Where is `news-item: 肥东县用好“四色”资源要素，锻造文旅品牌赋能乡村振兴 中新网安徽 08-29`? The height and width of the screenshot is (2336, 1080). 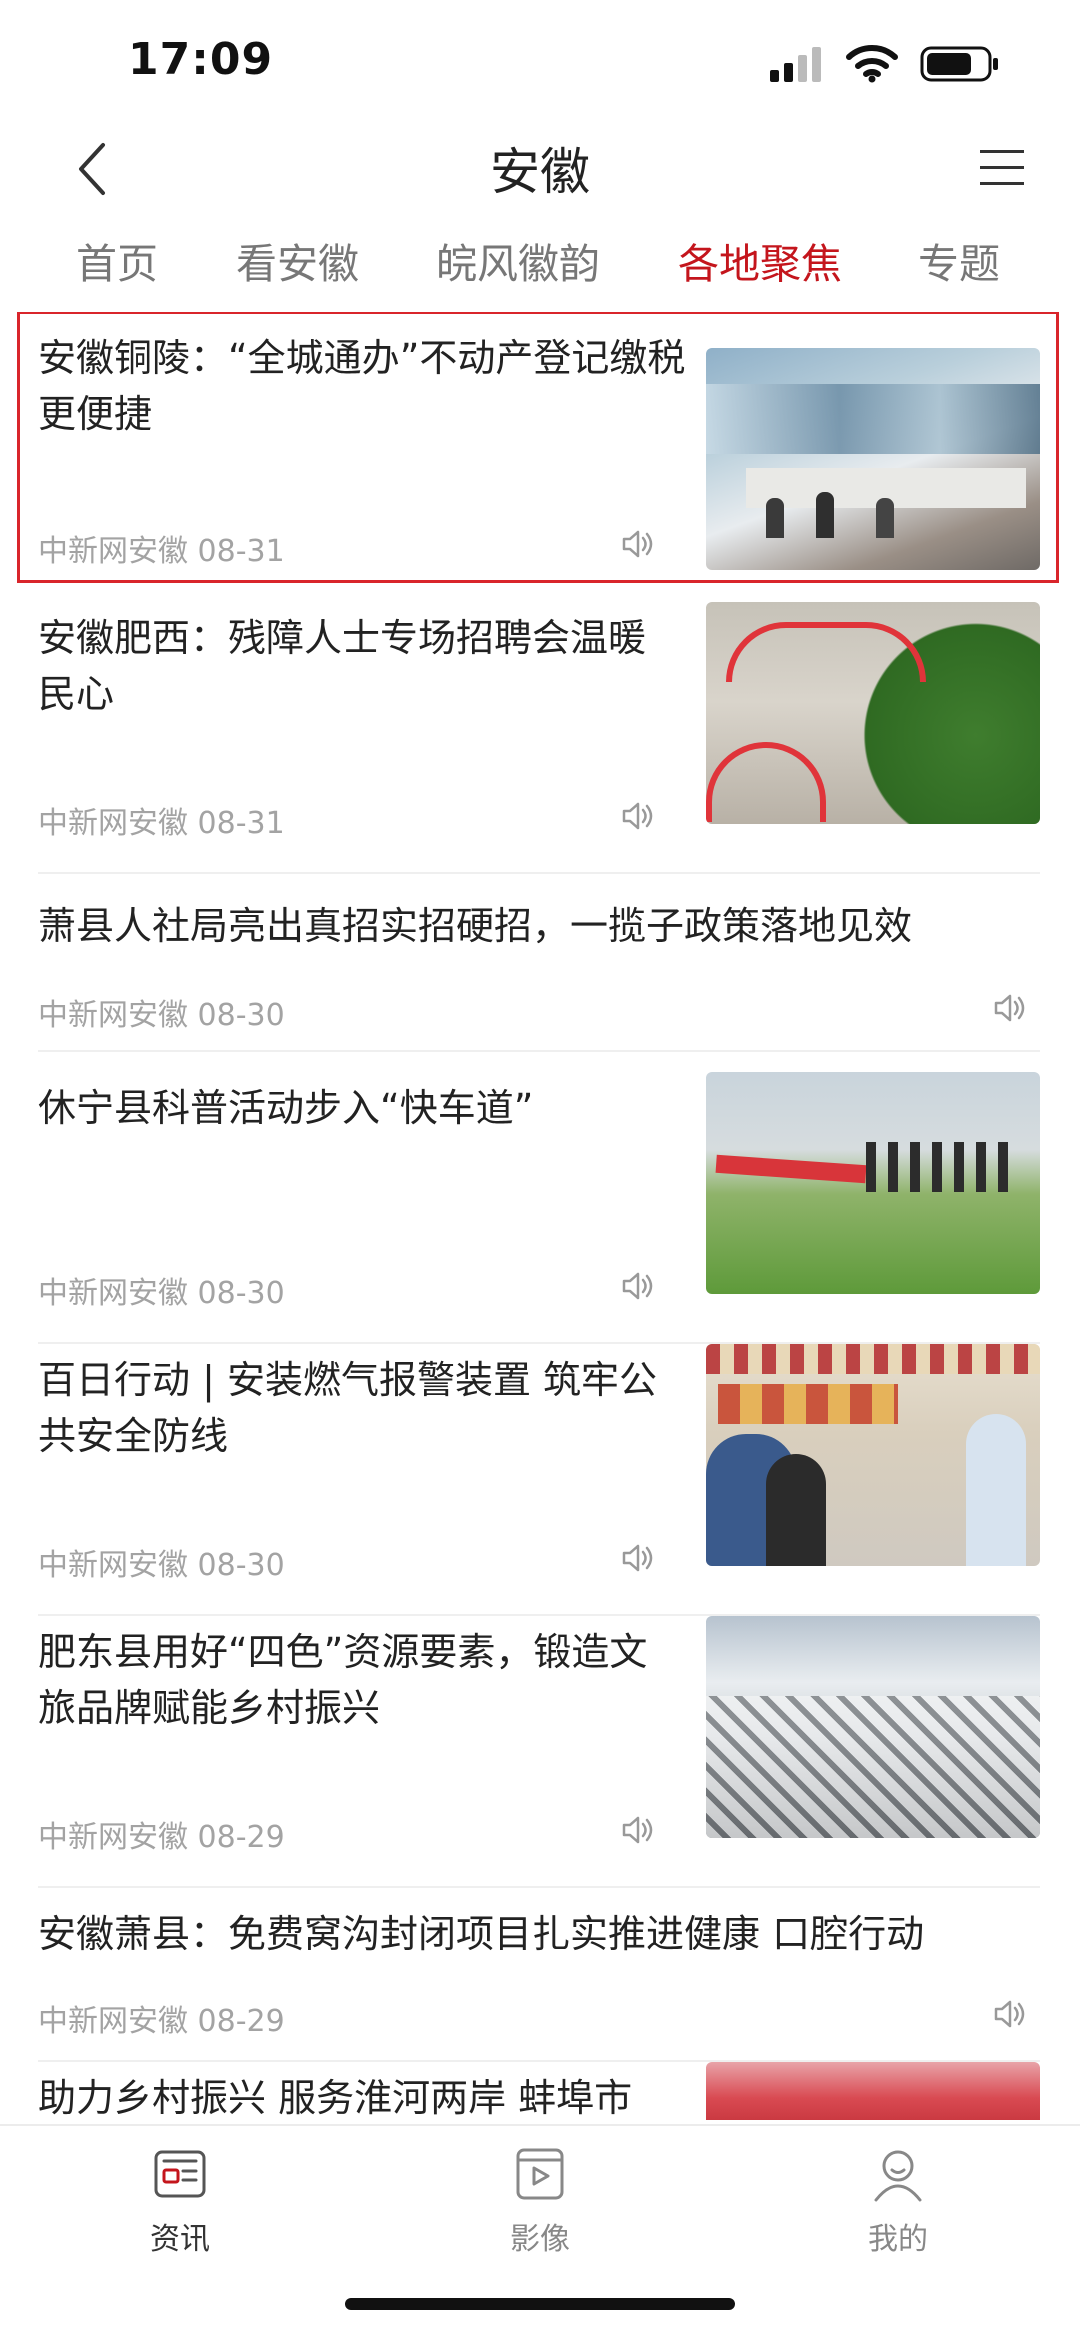 news-item: 肥东县用好“四色”资源要素，锻造文旅品牌赋能乡村振兴 中新网安徽 08-29 is located at coordinates (539, 1741).